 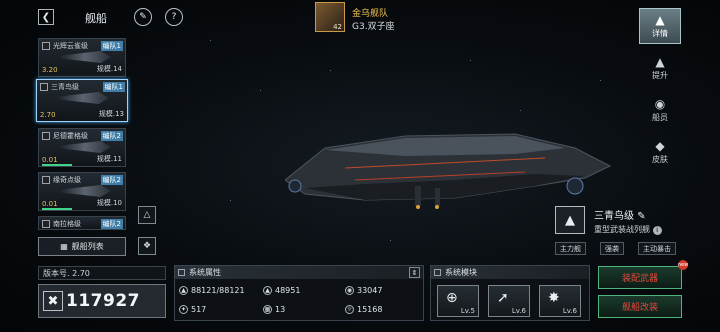 What do you see at coordinates (82, 246) in the screenshot?
I see `fleet-list-button: ▦ 舰船列表` at bounding box center [82, 246].